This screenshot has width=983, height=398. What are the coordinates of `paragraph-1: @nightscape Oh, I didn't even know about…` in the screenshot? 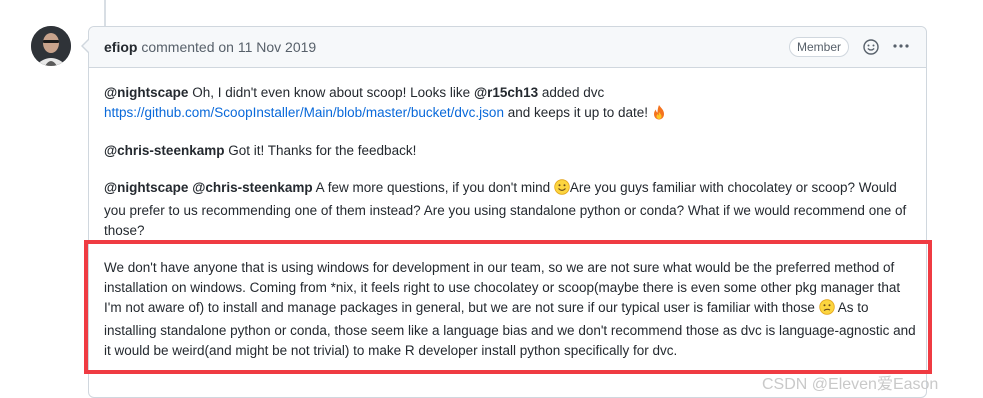 It's located at (511, 104).